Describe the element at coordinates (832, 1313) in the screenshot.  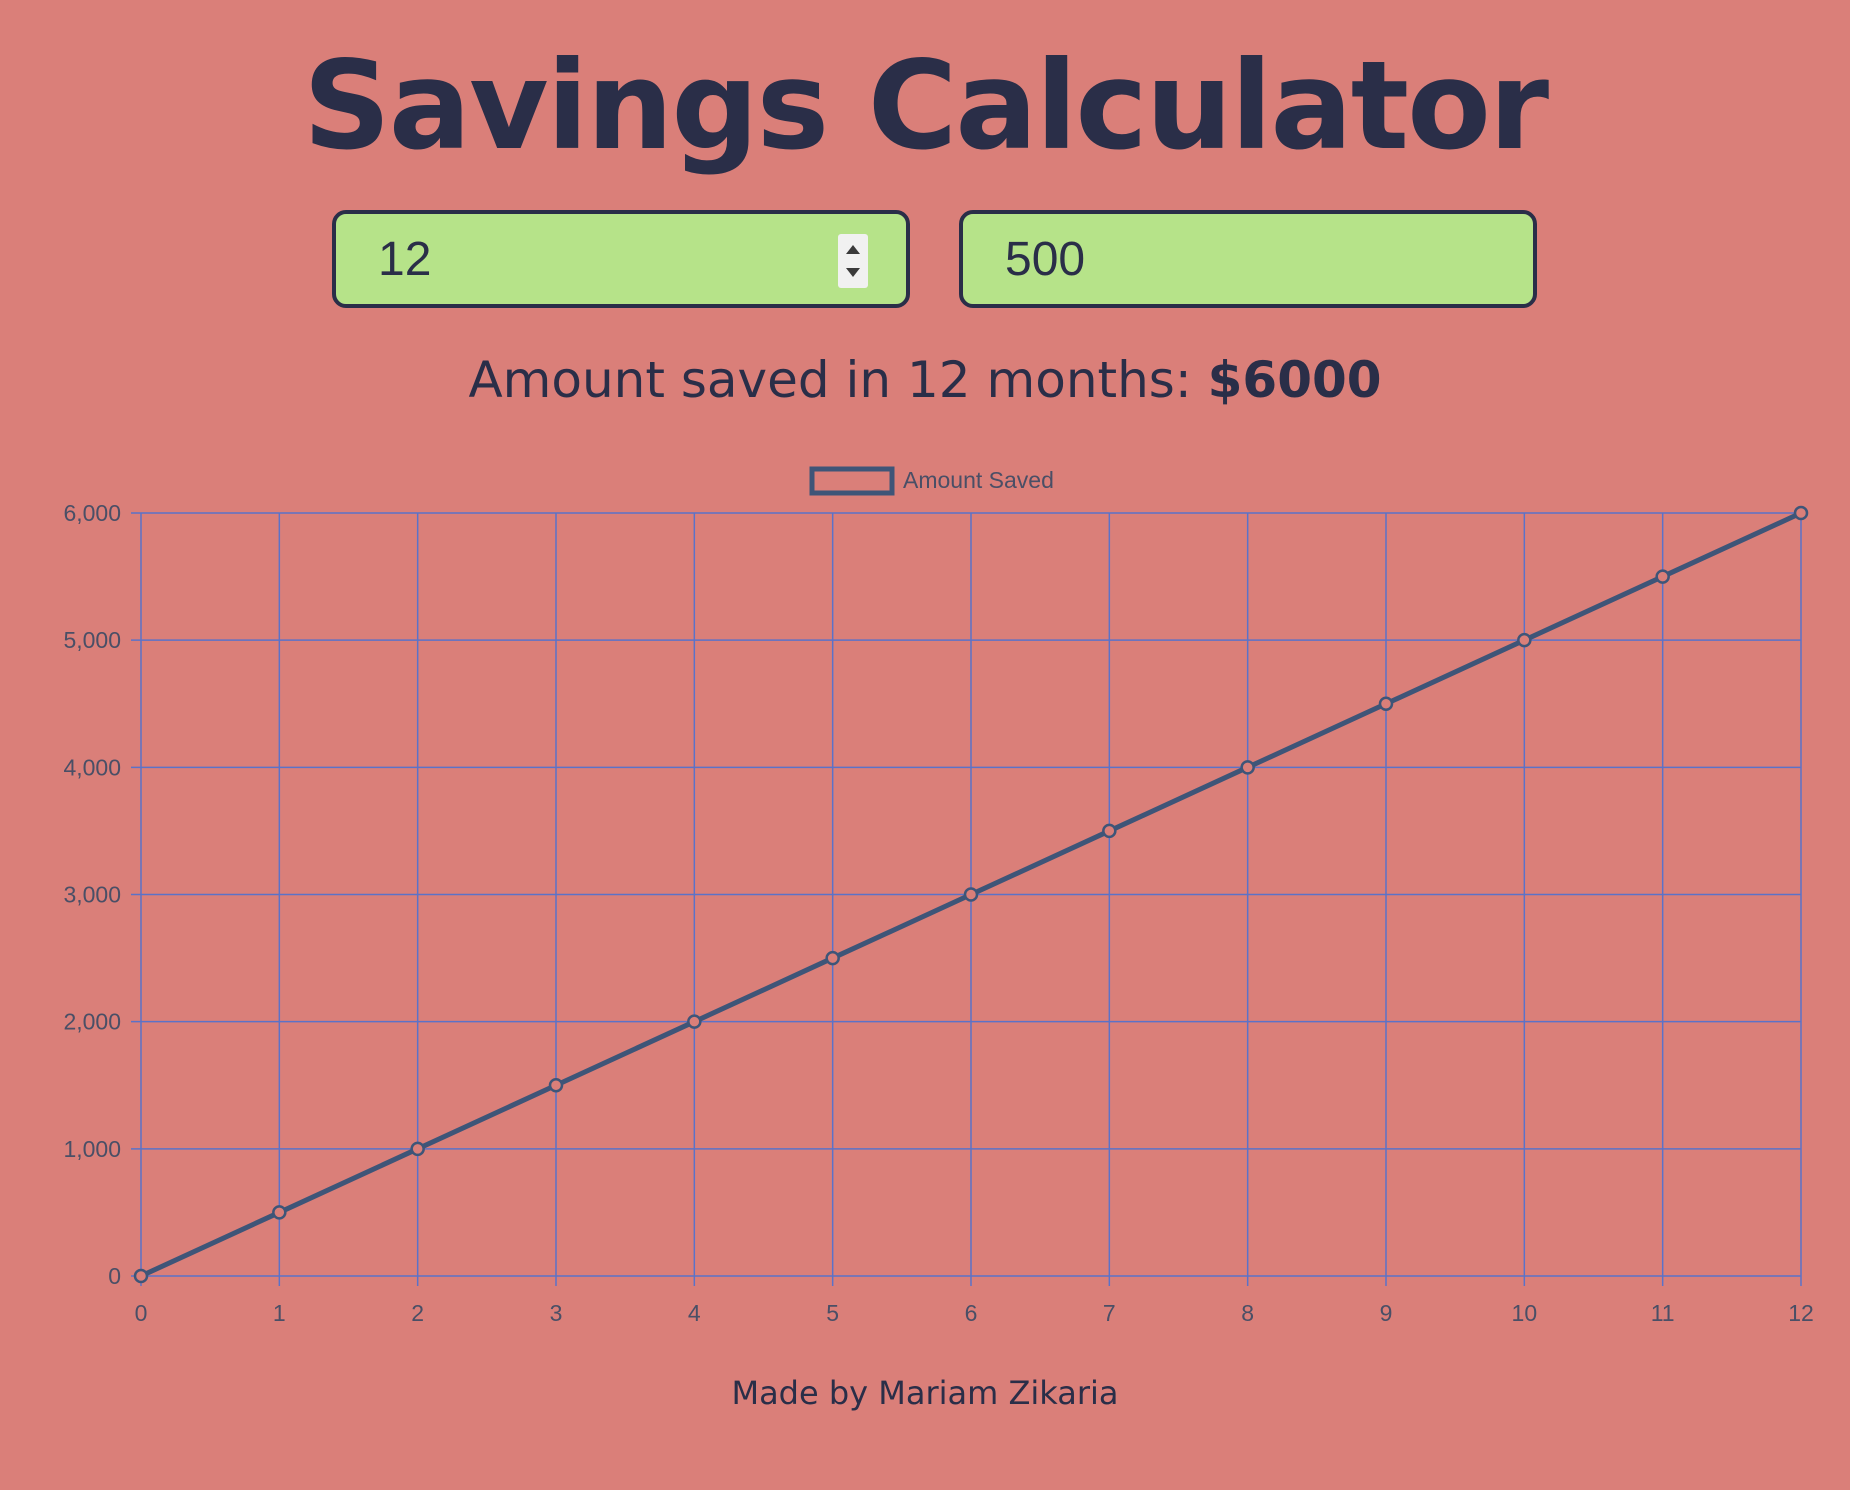
I see `x-tick-label: 5` at that location.